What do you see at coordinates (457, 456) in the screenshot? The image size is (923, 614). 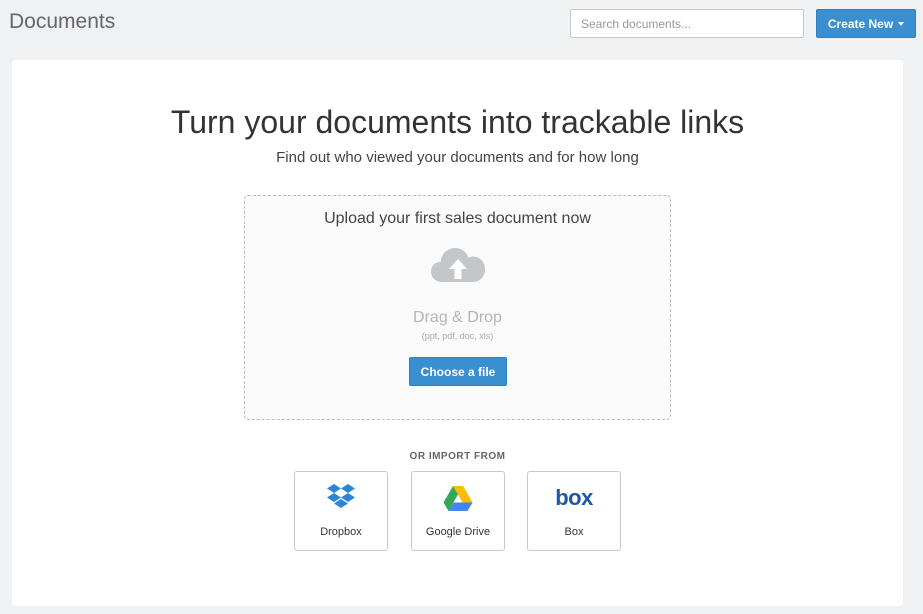 I see `import-heading: OR IMPORT FROM` at bounding box center [457, 456].